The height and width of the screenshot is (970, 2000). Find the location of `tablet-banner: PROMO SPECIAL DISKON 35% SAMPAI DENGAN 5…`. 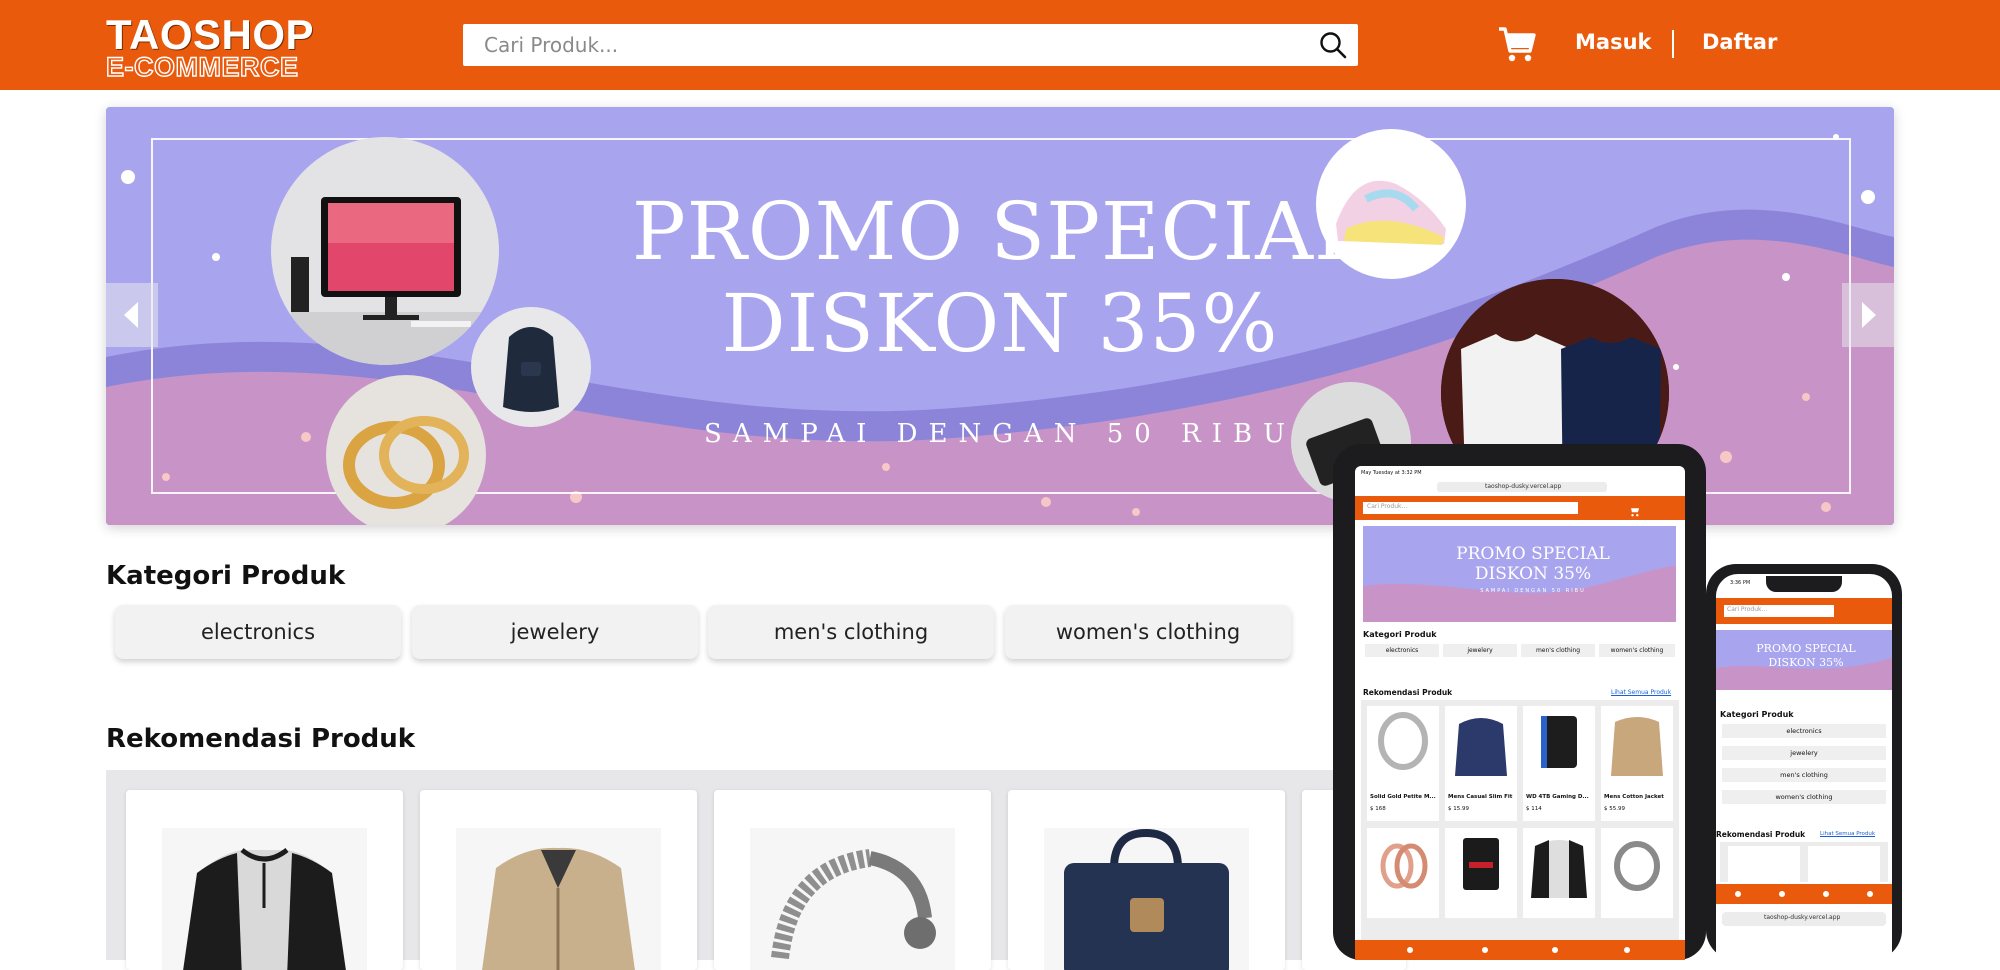

tablet-banner: PROMO SPECIAL DISKON 35% SAMPAI DENGAN 5… is located at coordinates (1519, 574).